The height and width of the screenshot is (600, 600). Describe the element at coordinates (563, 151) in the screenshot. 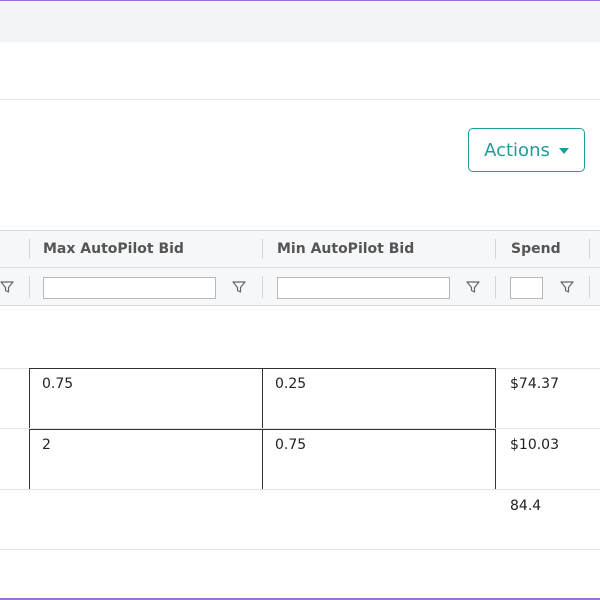

I see `chevron-down-icon` at that location.